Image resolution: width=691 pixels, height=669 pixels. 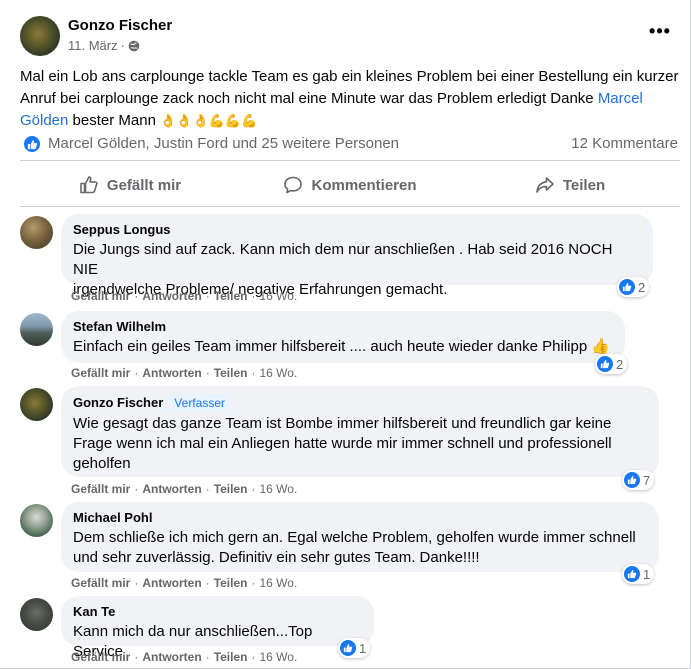 What do you see at coordinates (134, 45) in the screenshot?
I see `globe-icon` at bounding box center [134, 45].